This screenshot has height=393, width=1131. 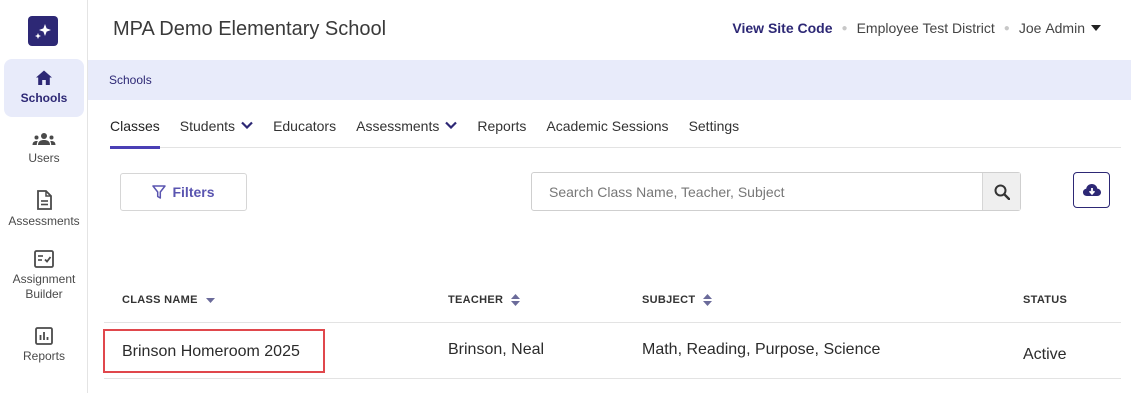 I want to click on teacher-cell: Brinson, Neal, so click(x=496, y=349).